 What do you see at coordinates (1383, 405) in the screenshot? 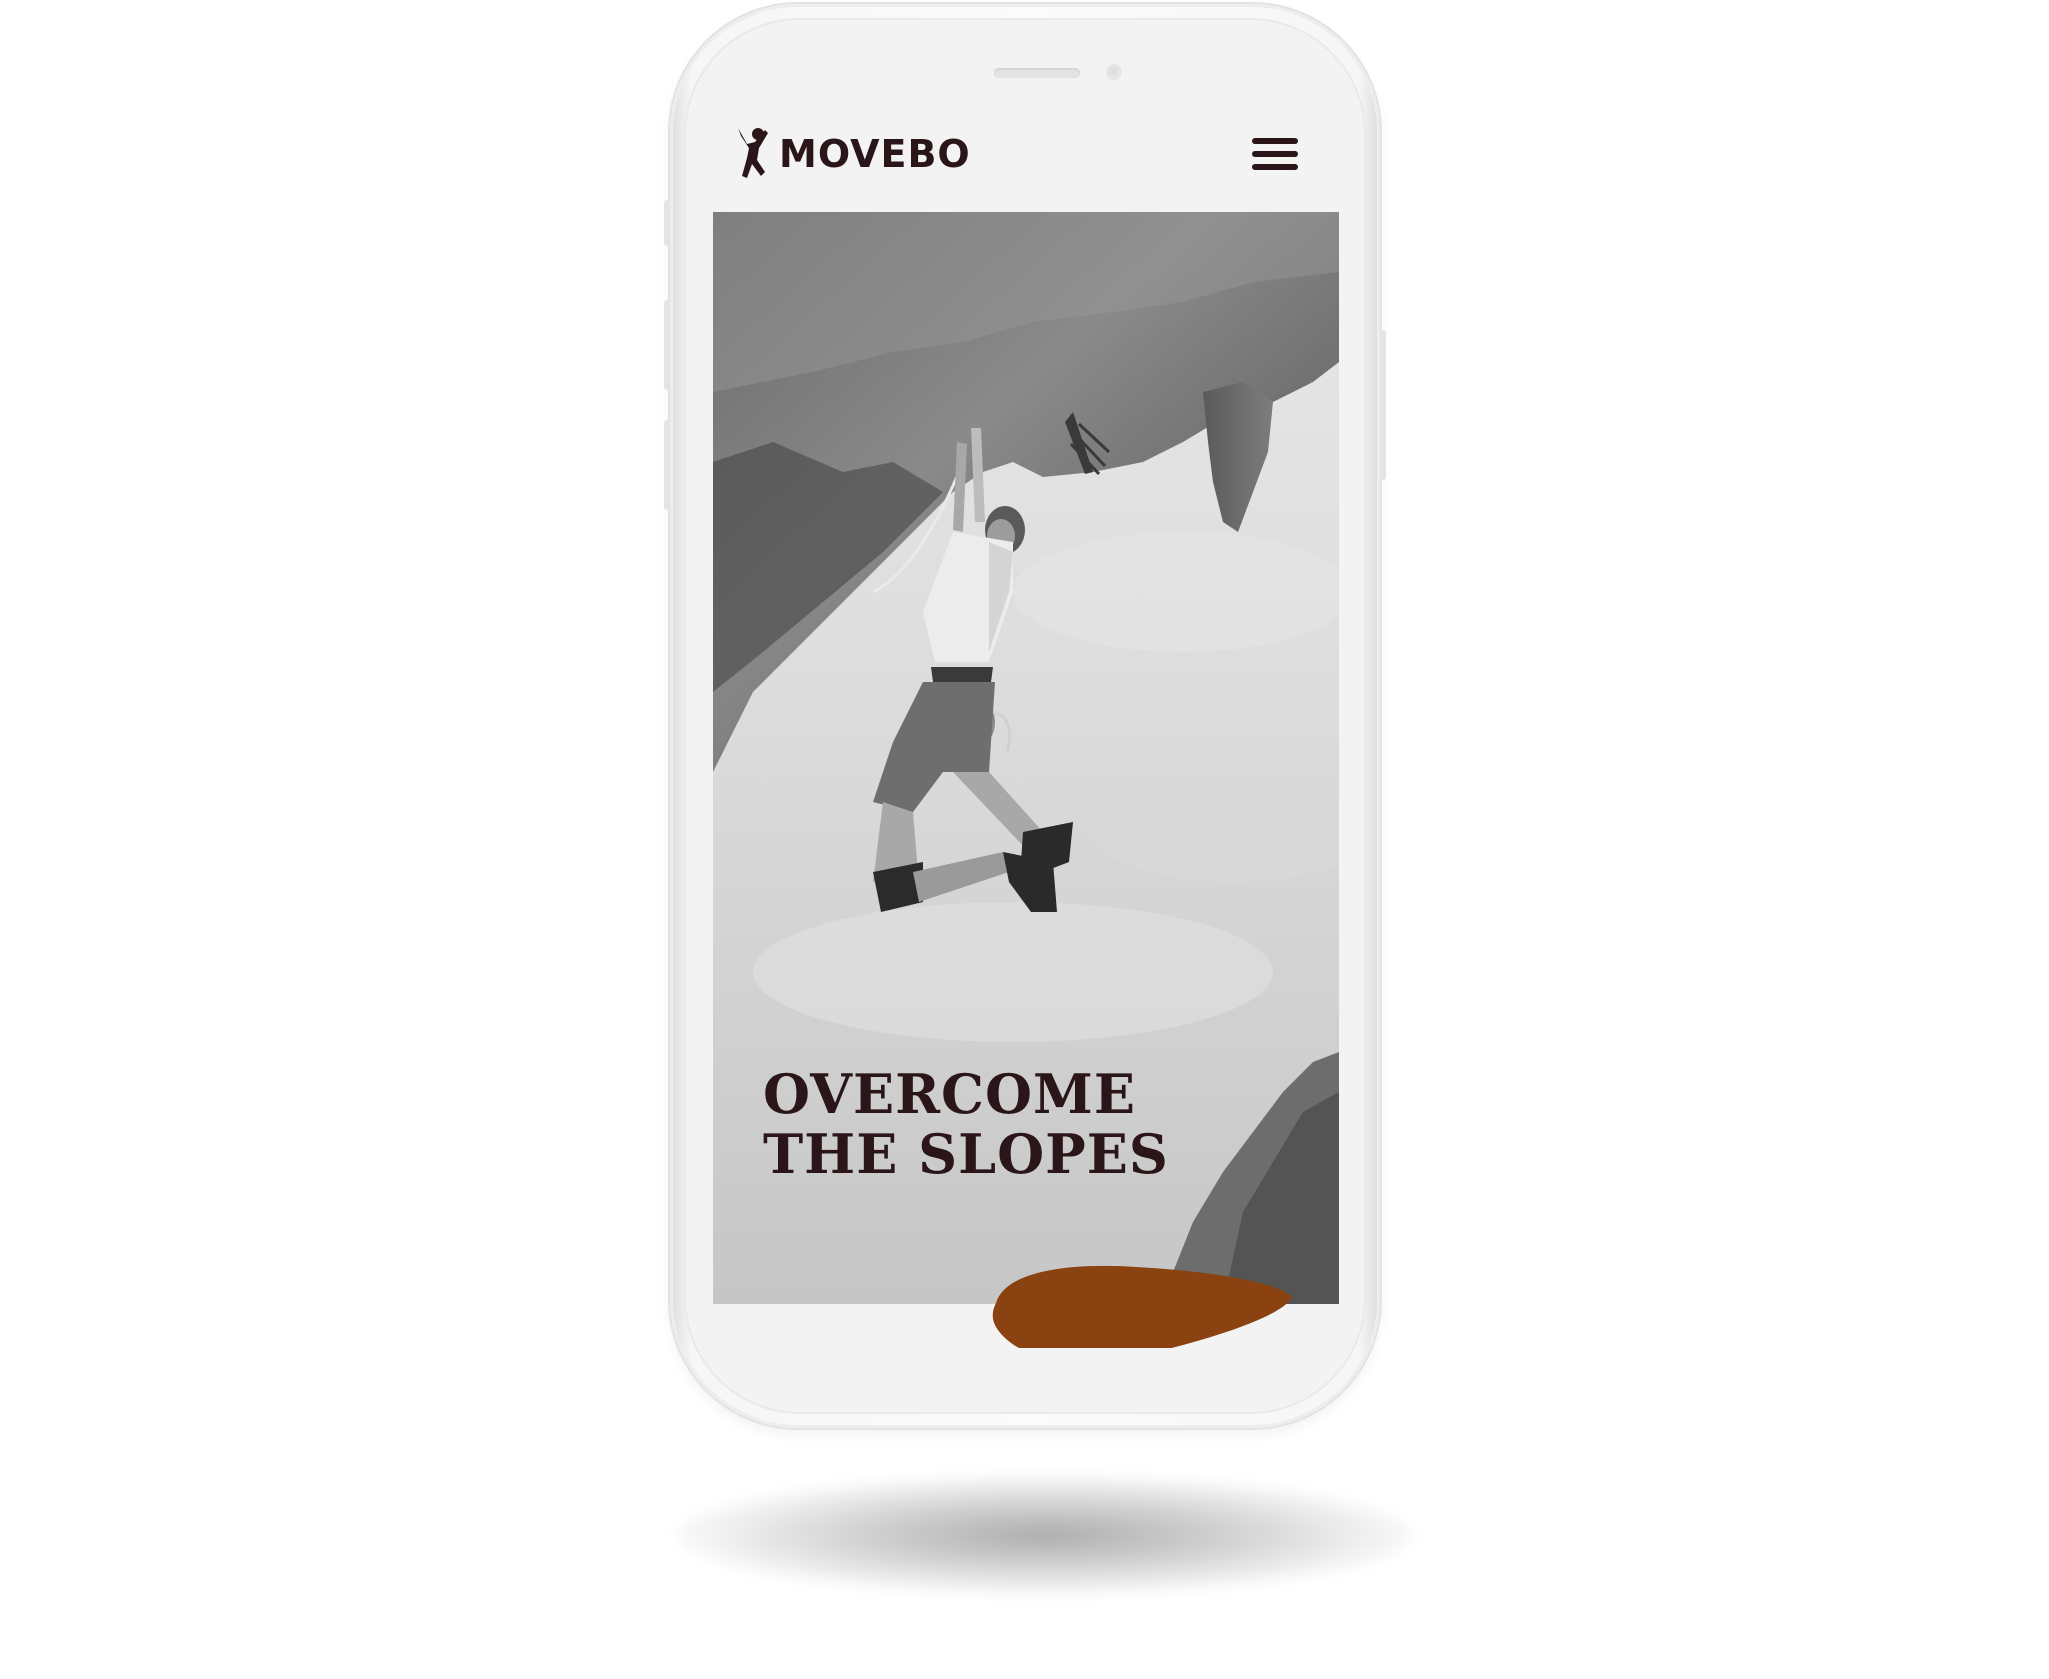
I see `power-button` at bounding box center [1383, 405].